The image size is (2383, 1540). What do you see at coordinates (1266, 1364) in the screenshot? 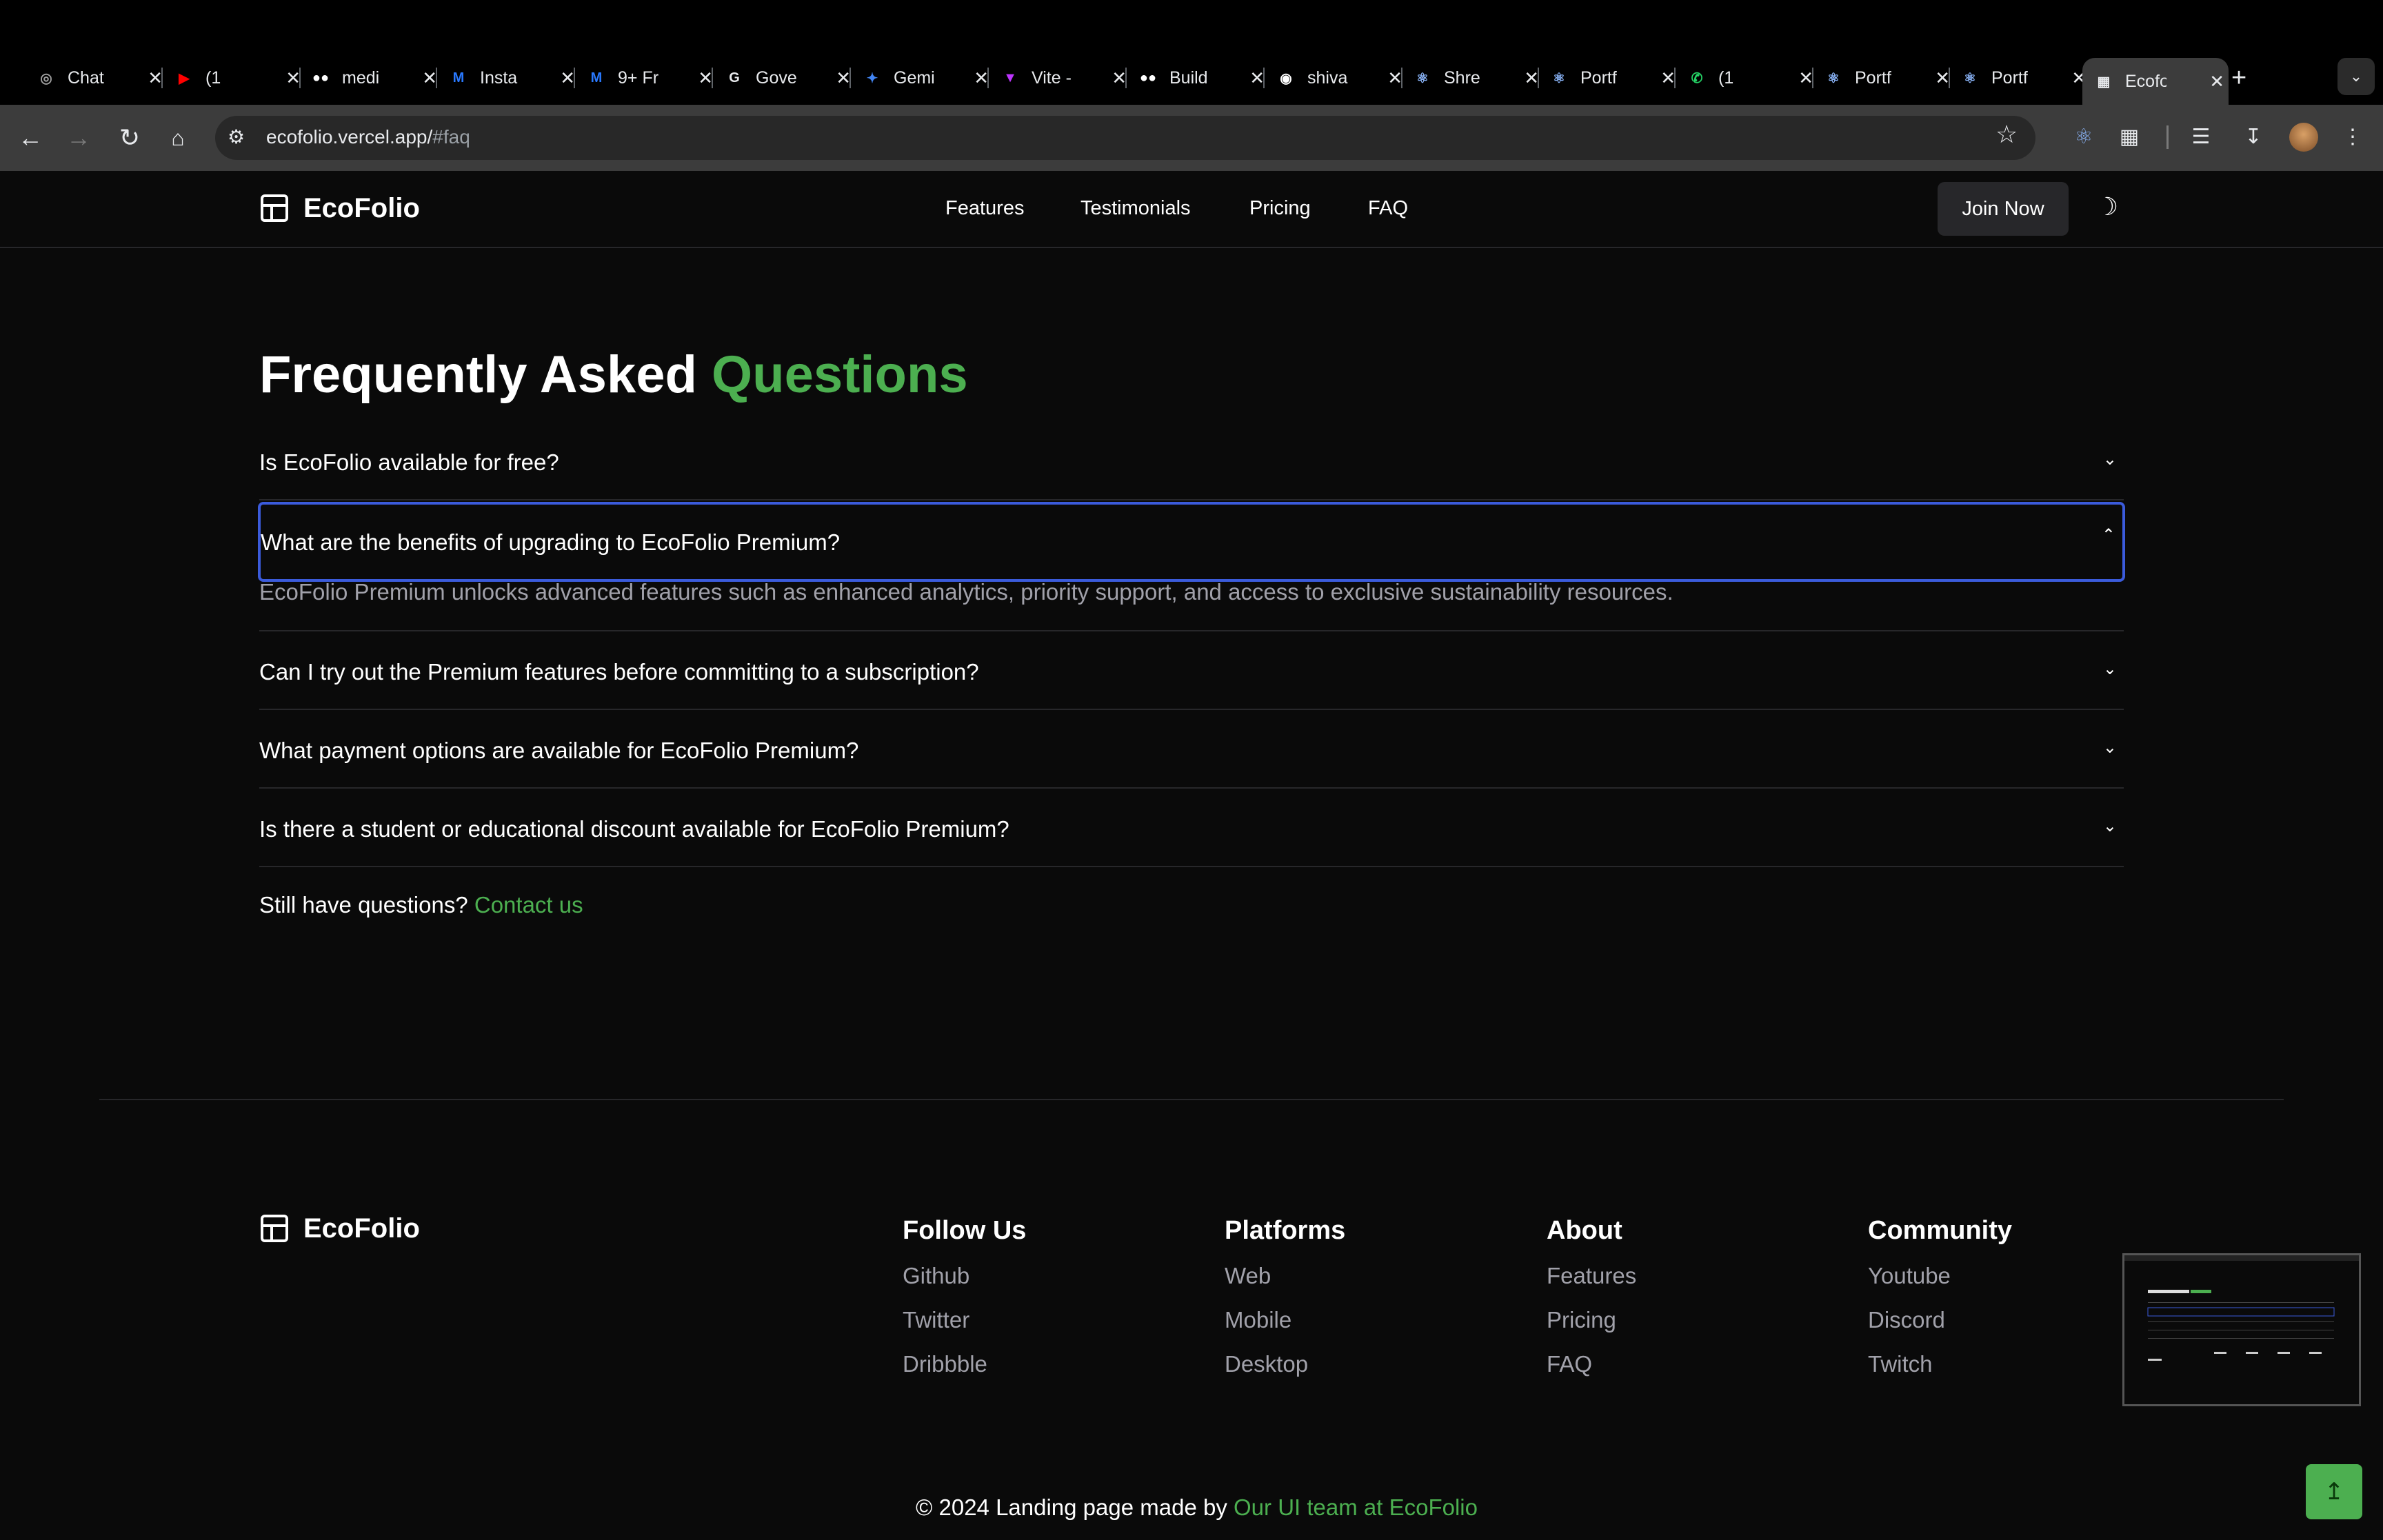
I see `footer-link-desktop: Desktop` at bounding box center [1266, 1364].